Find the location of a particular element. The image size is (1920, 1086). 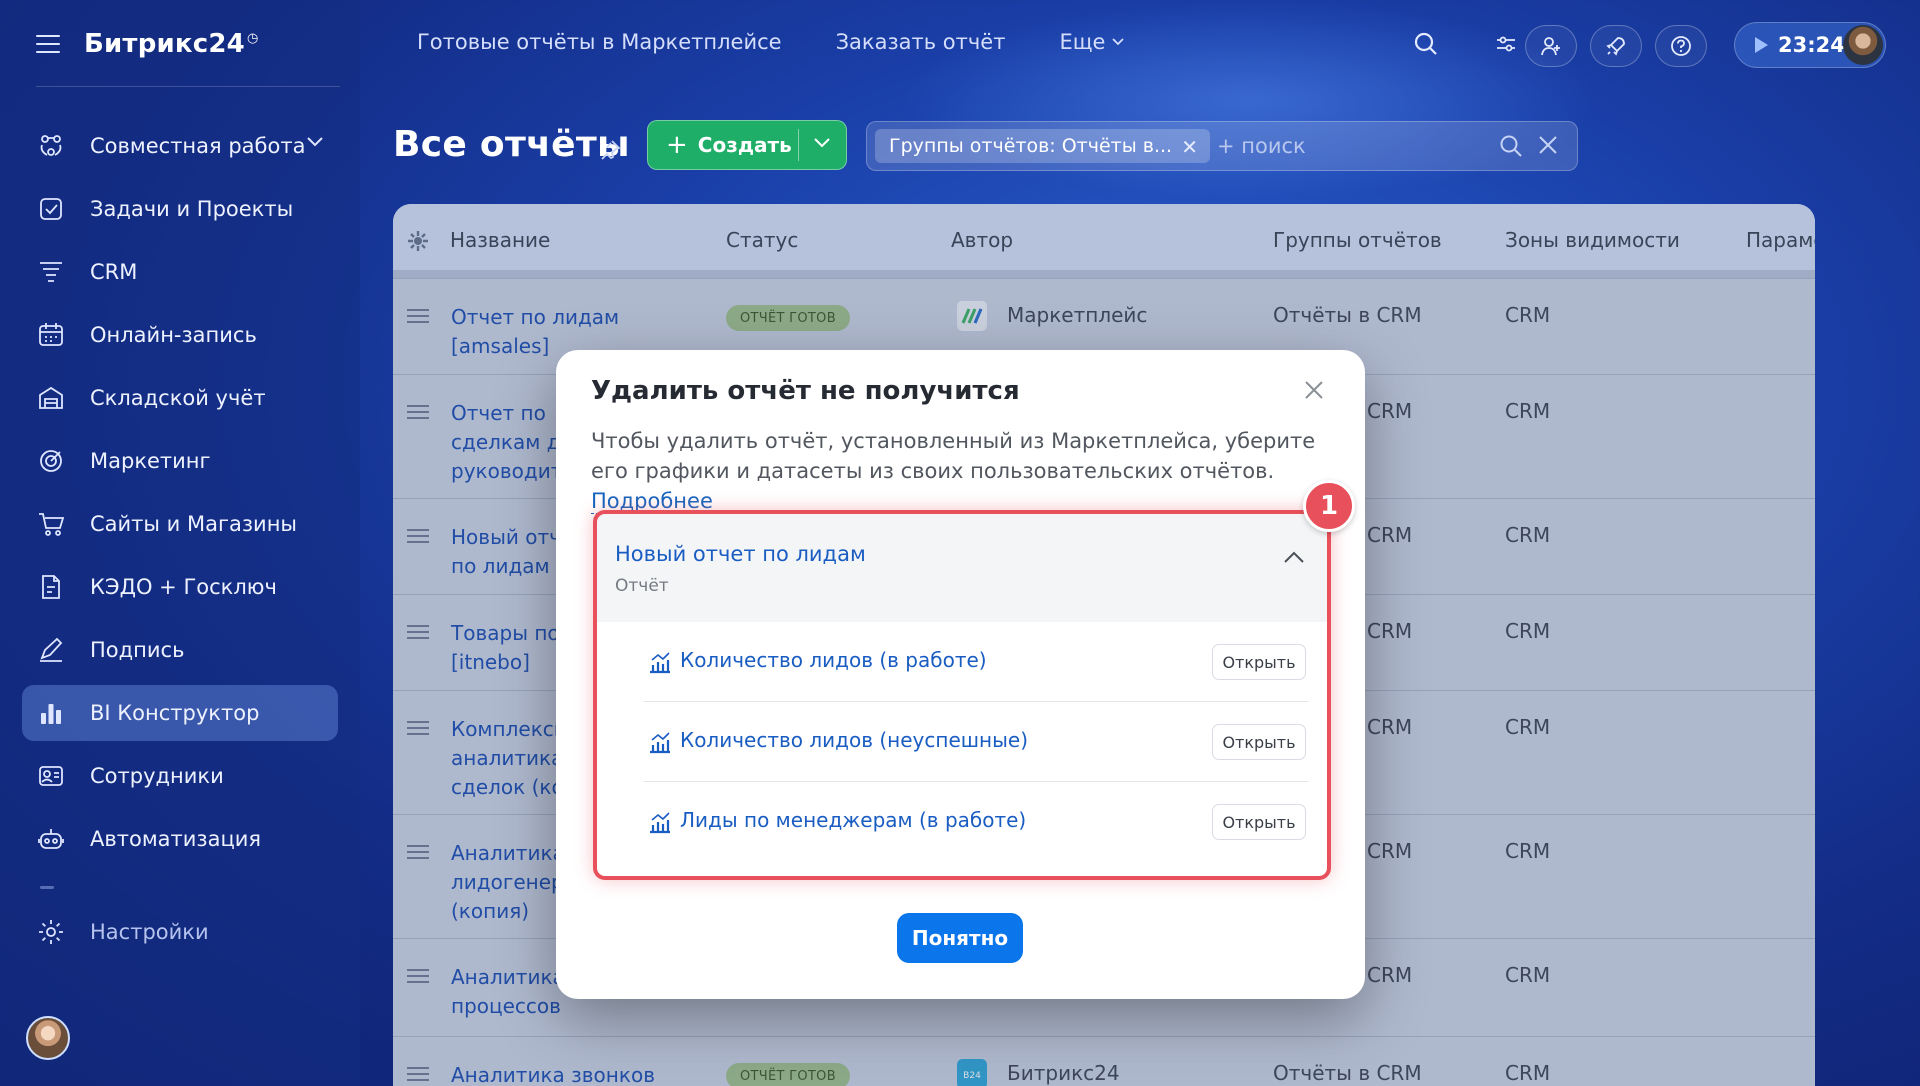

brand-logo: Битрикс24 ◷ is located at coordinates (171, 44).